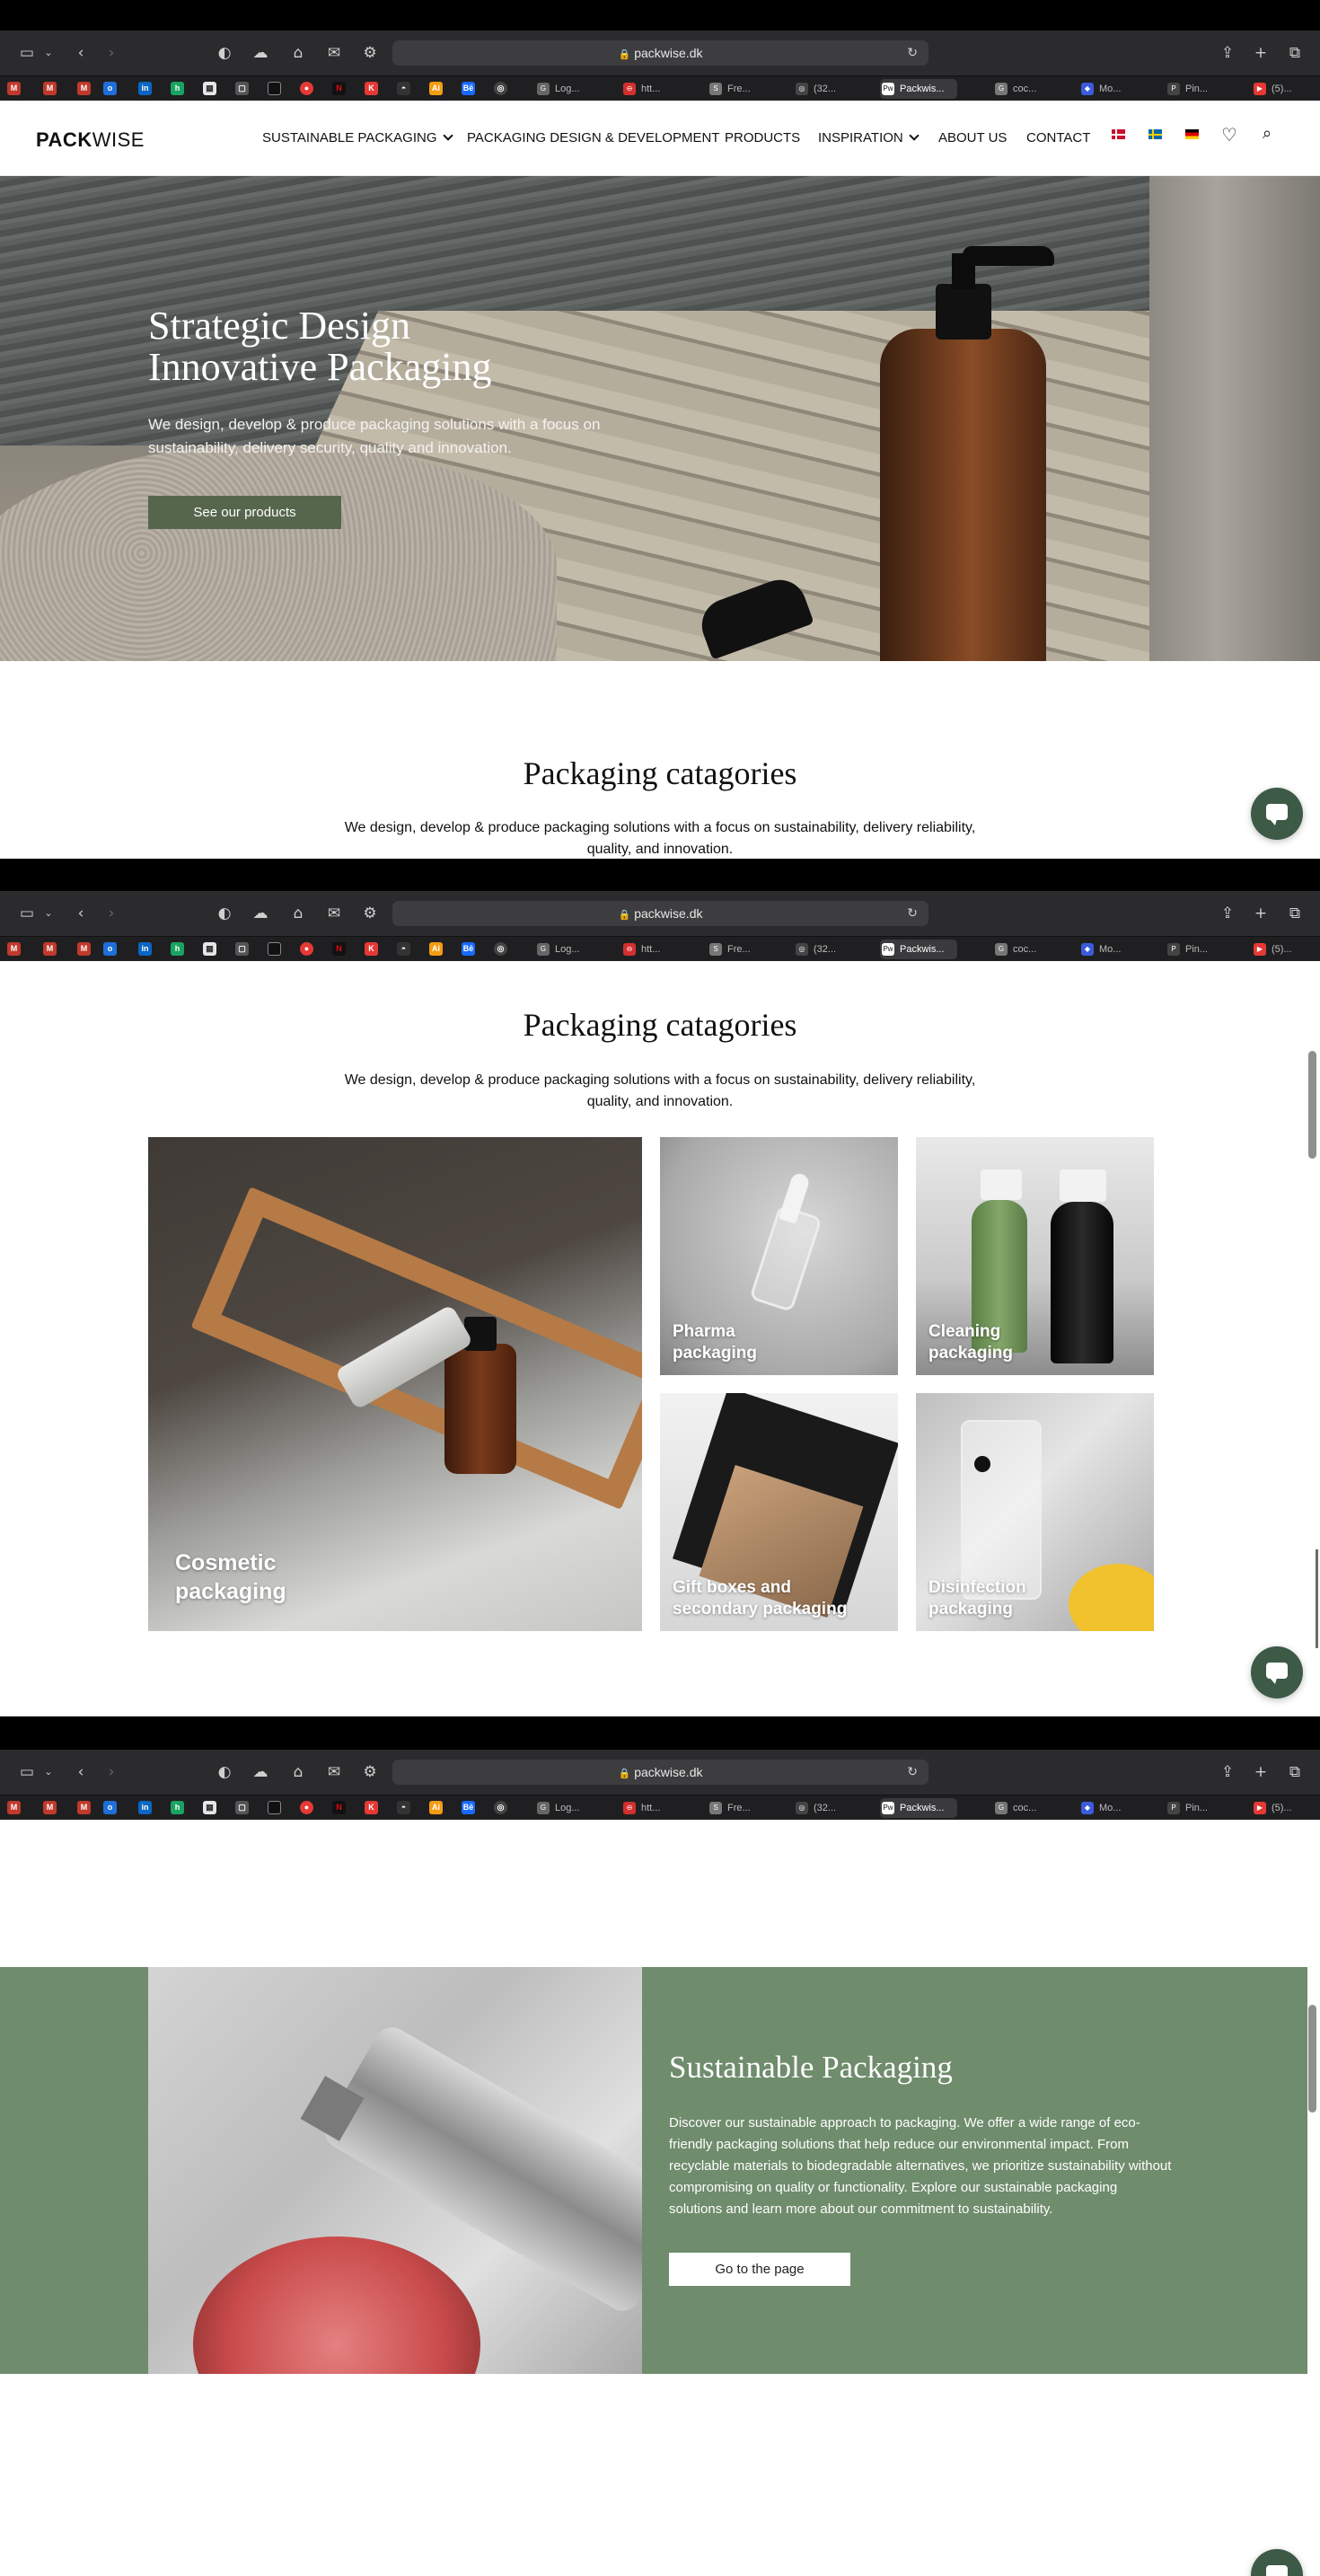 The image size is (1320, 2576). I want to click on danish-flag-icon, so click(1118, 134).